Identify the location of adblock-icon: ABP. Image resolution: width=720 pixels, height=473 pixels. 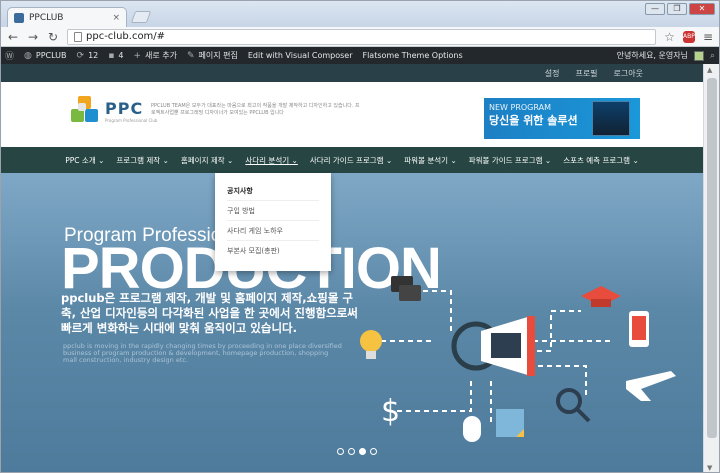
(688, 36).